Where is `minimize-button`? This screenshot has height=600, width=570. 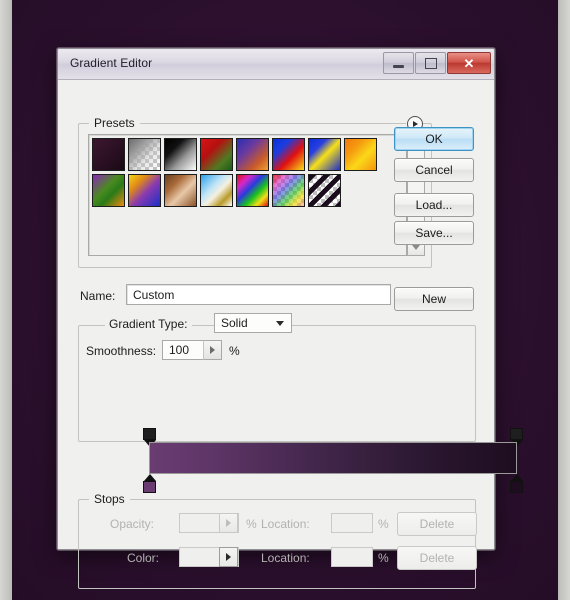
minimize-button is located at coordinates (398, 63).